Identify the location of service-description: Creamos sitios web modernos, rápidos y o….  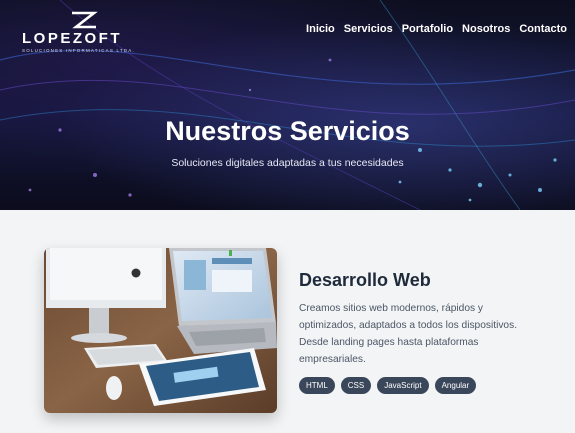
(408, 334).